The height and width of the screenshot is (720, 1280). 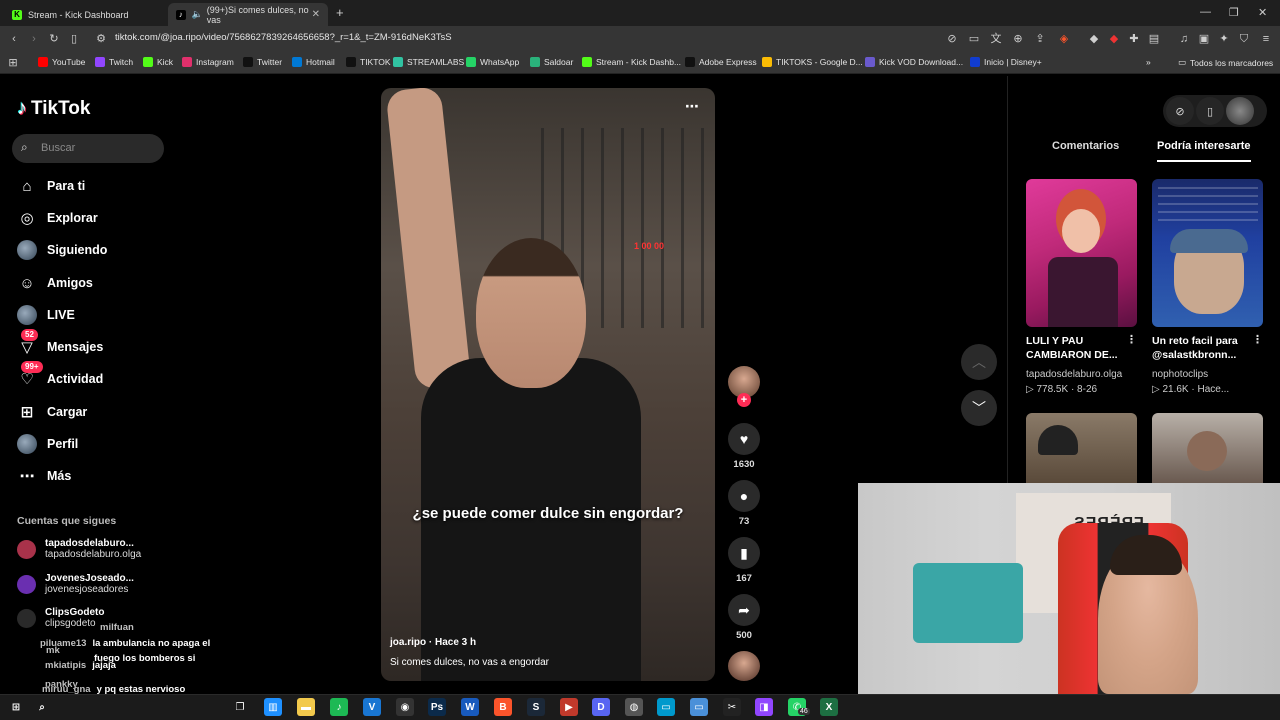 I want to click on brave-icon: B, so click(x=503, y=707).